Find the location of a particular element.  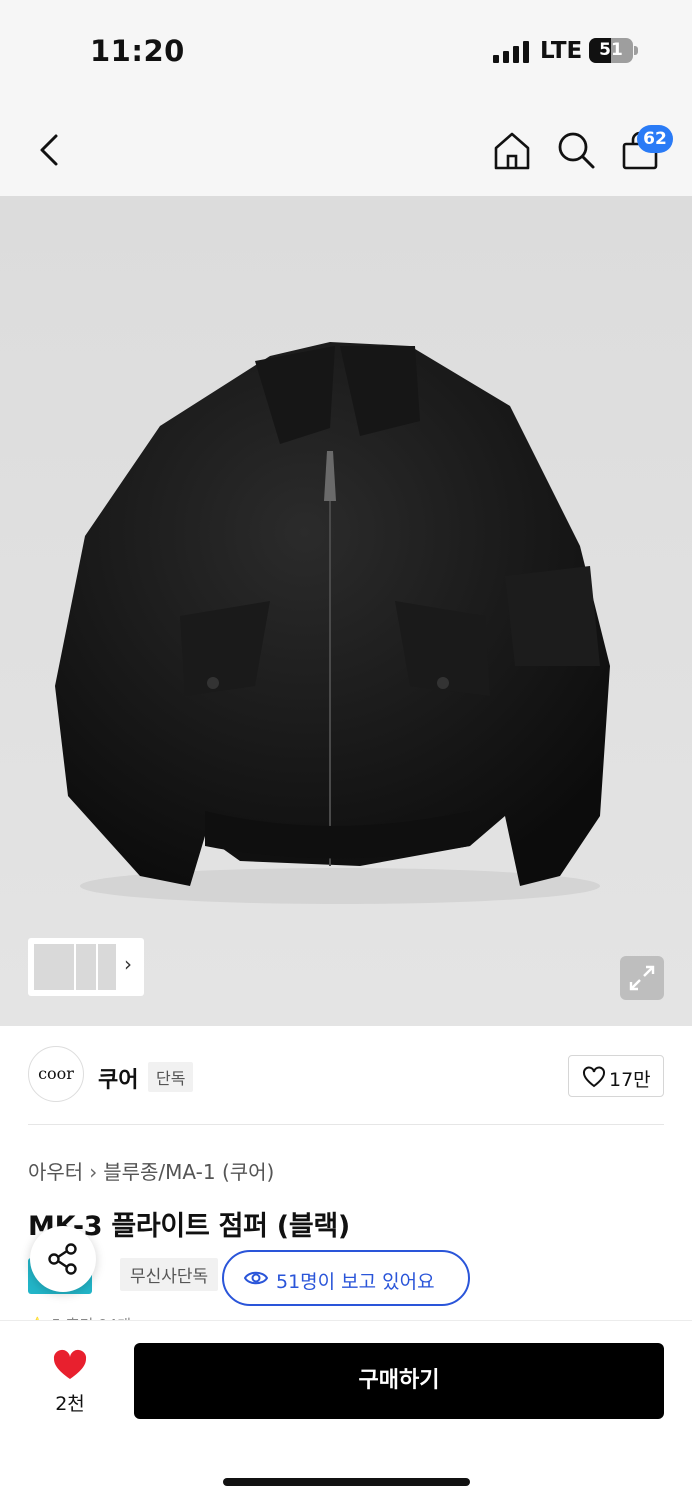

search-icon is located at coordinates (576, 150).